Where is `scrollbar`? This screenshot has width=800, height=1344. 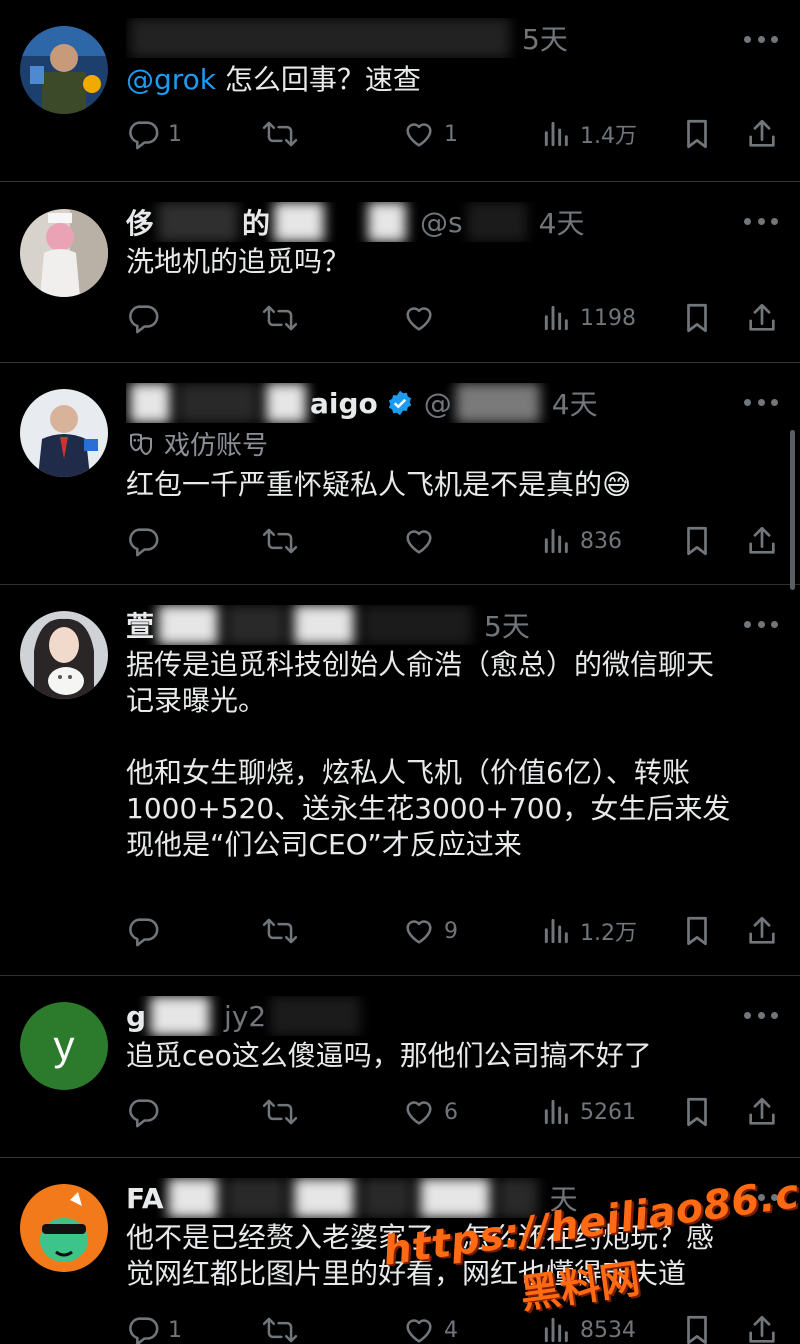 scrollbar is located at coordinates (792, 510).